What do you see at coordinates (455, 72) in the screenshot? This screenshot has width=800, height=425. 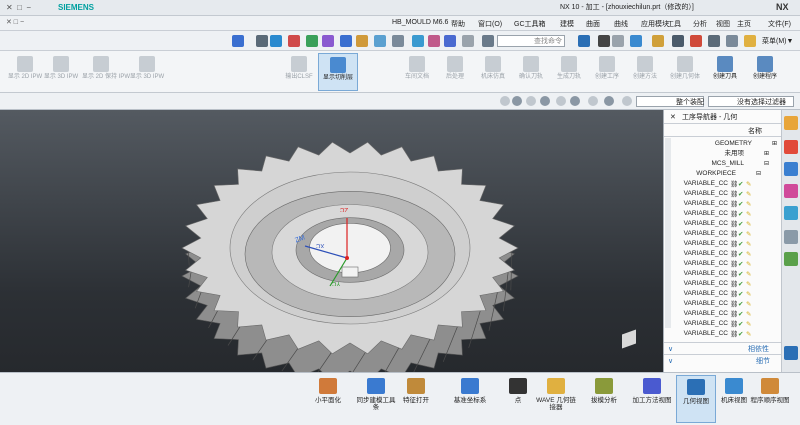 I see `ribbon-button-8: 后处理` at bounding box center [455, 72].